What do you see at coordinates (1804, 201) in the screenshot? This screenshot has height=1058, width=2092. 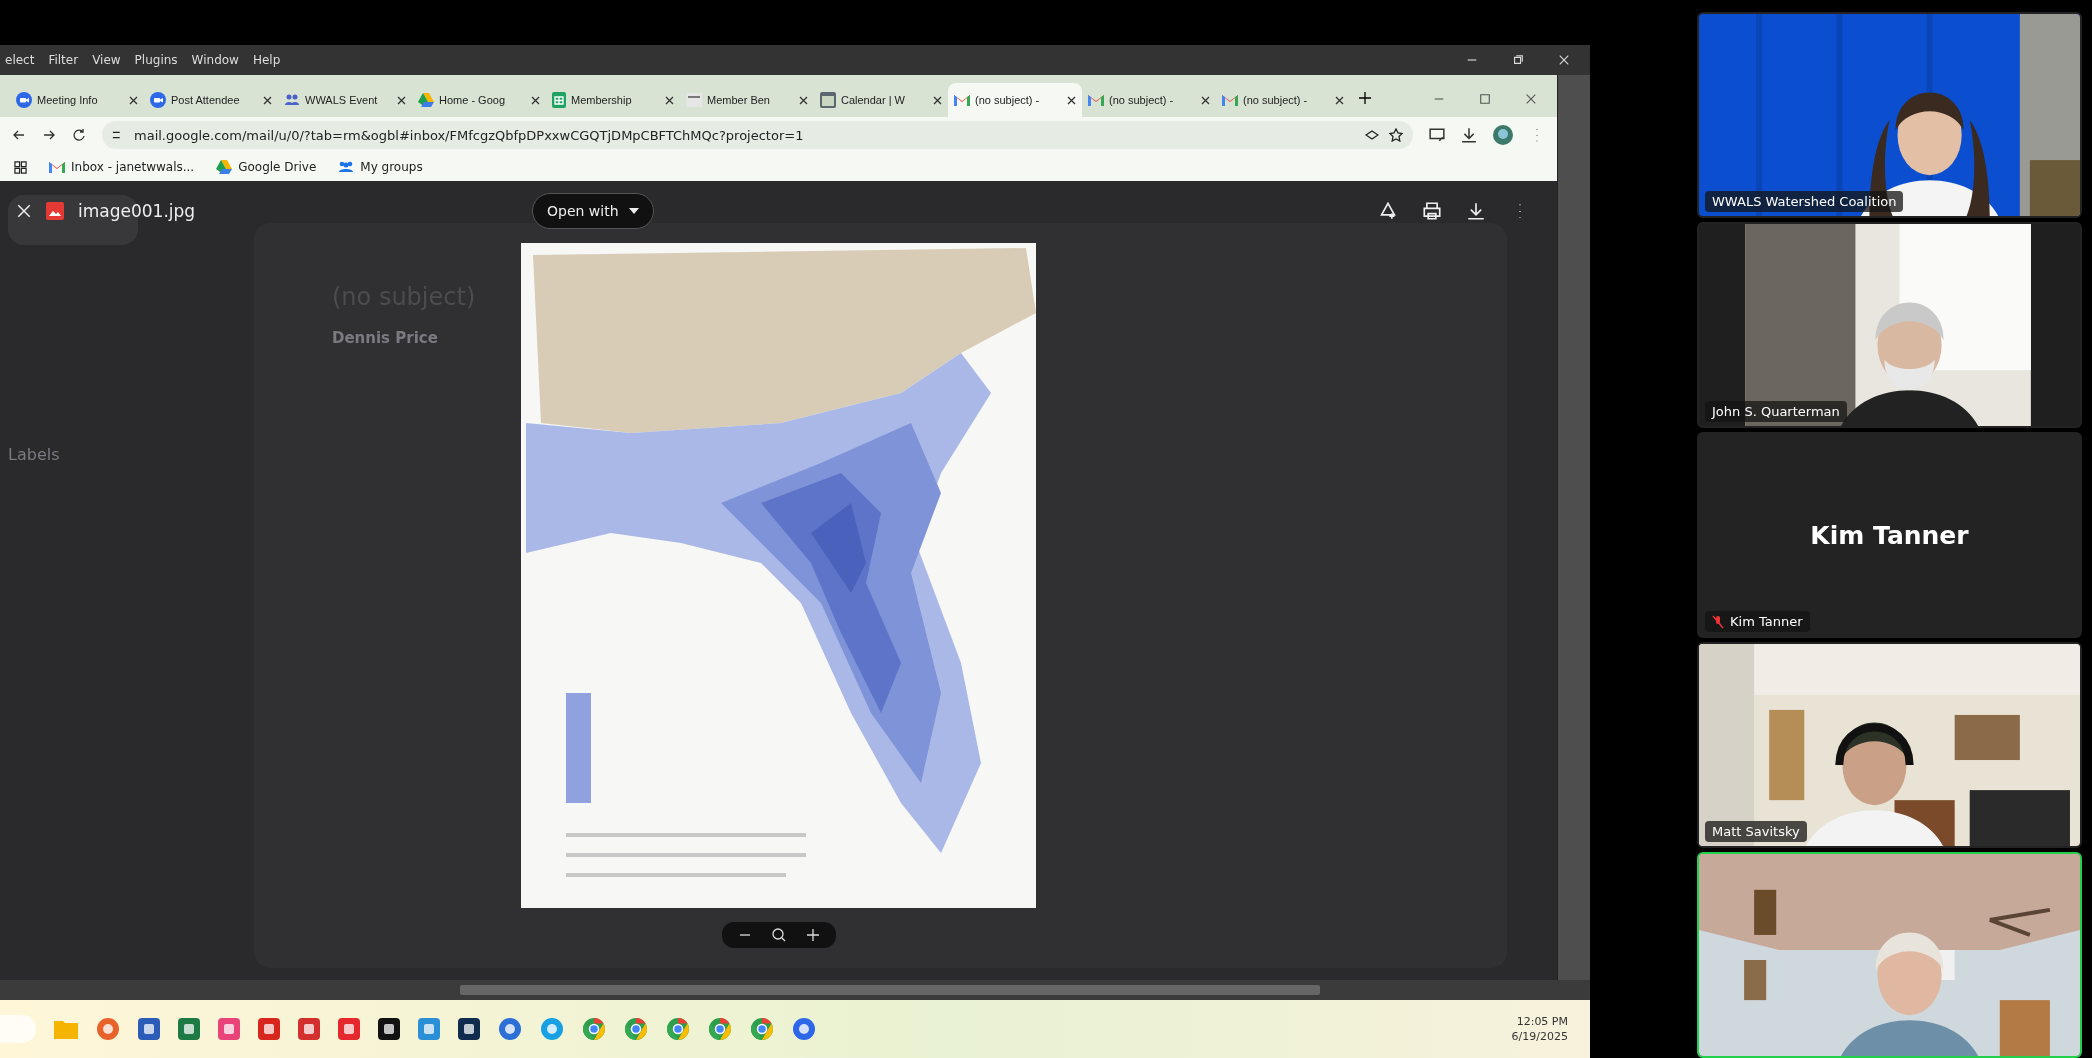 I see `name-label: WWALS Watershed Coalition` at bounding box center [1804, 201].